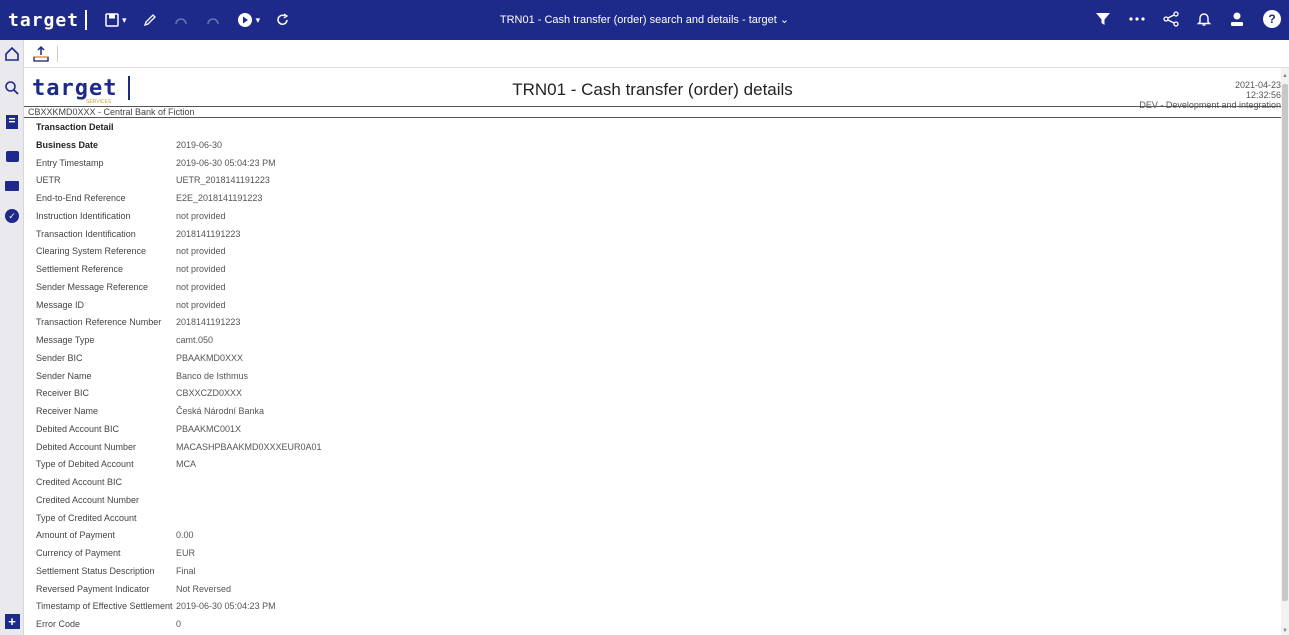 The image size is (1289, 635). What do you see at coordinates (656, 252) in the screenshot?
I see `detail-row: Clearing System Reference not provided` at bounding box center [656, 252].